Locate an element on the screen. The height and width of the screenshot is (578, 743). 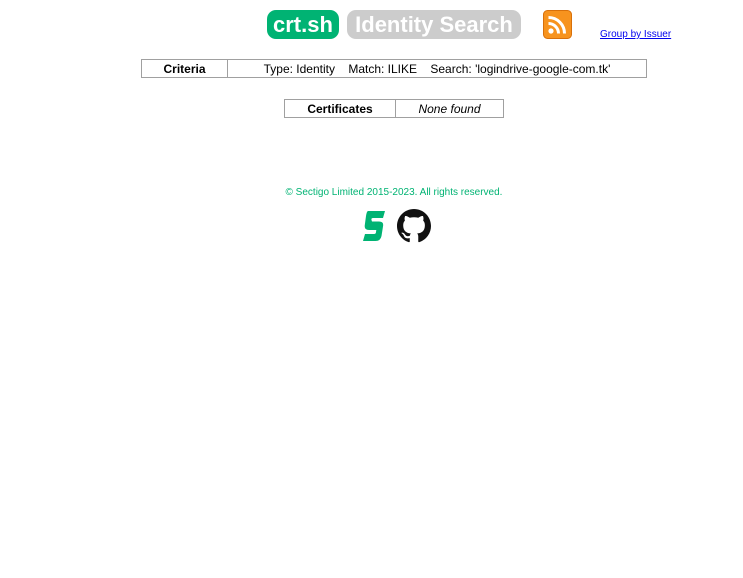
certificates-table: Certificates None found is located at coordinates (394, 108).